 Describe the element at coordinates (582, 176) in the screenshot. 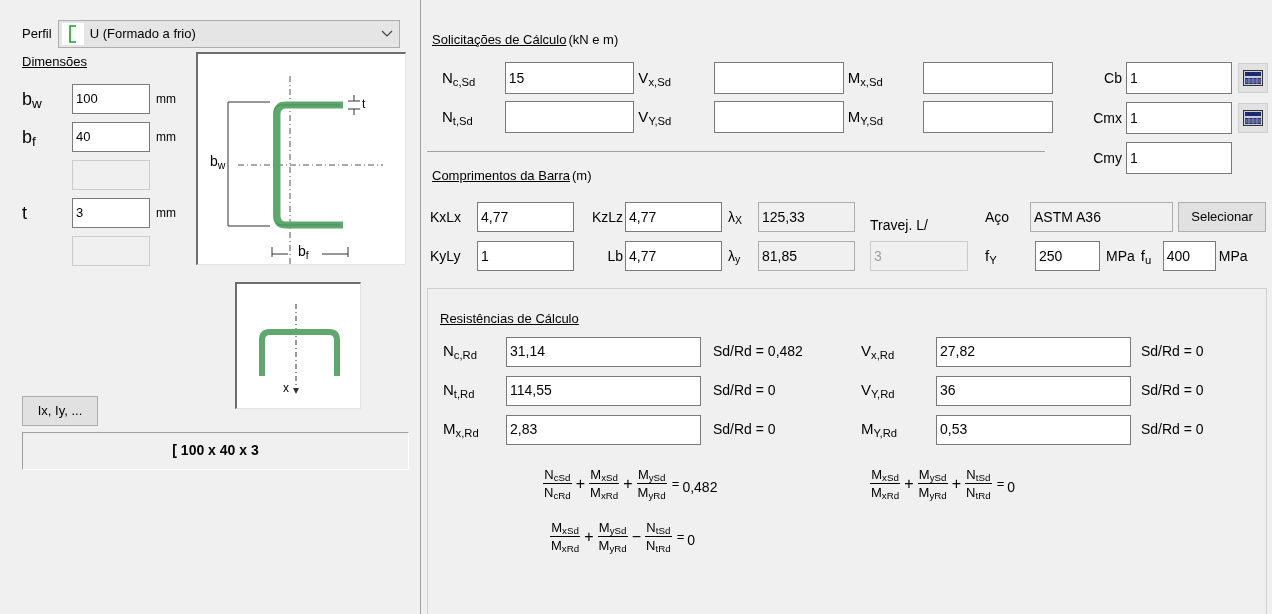

I see `unit-note: (m)` at that location.